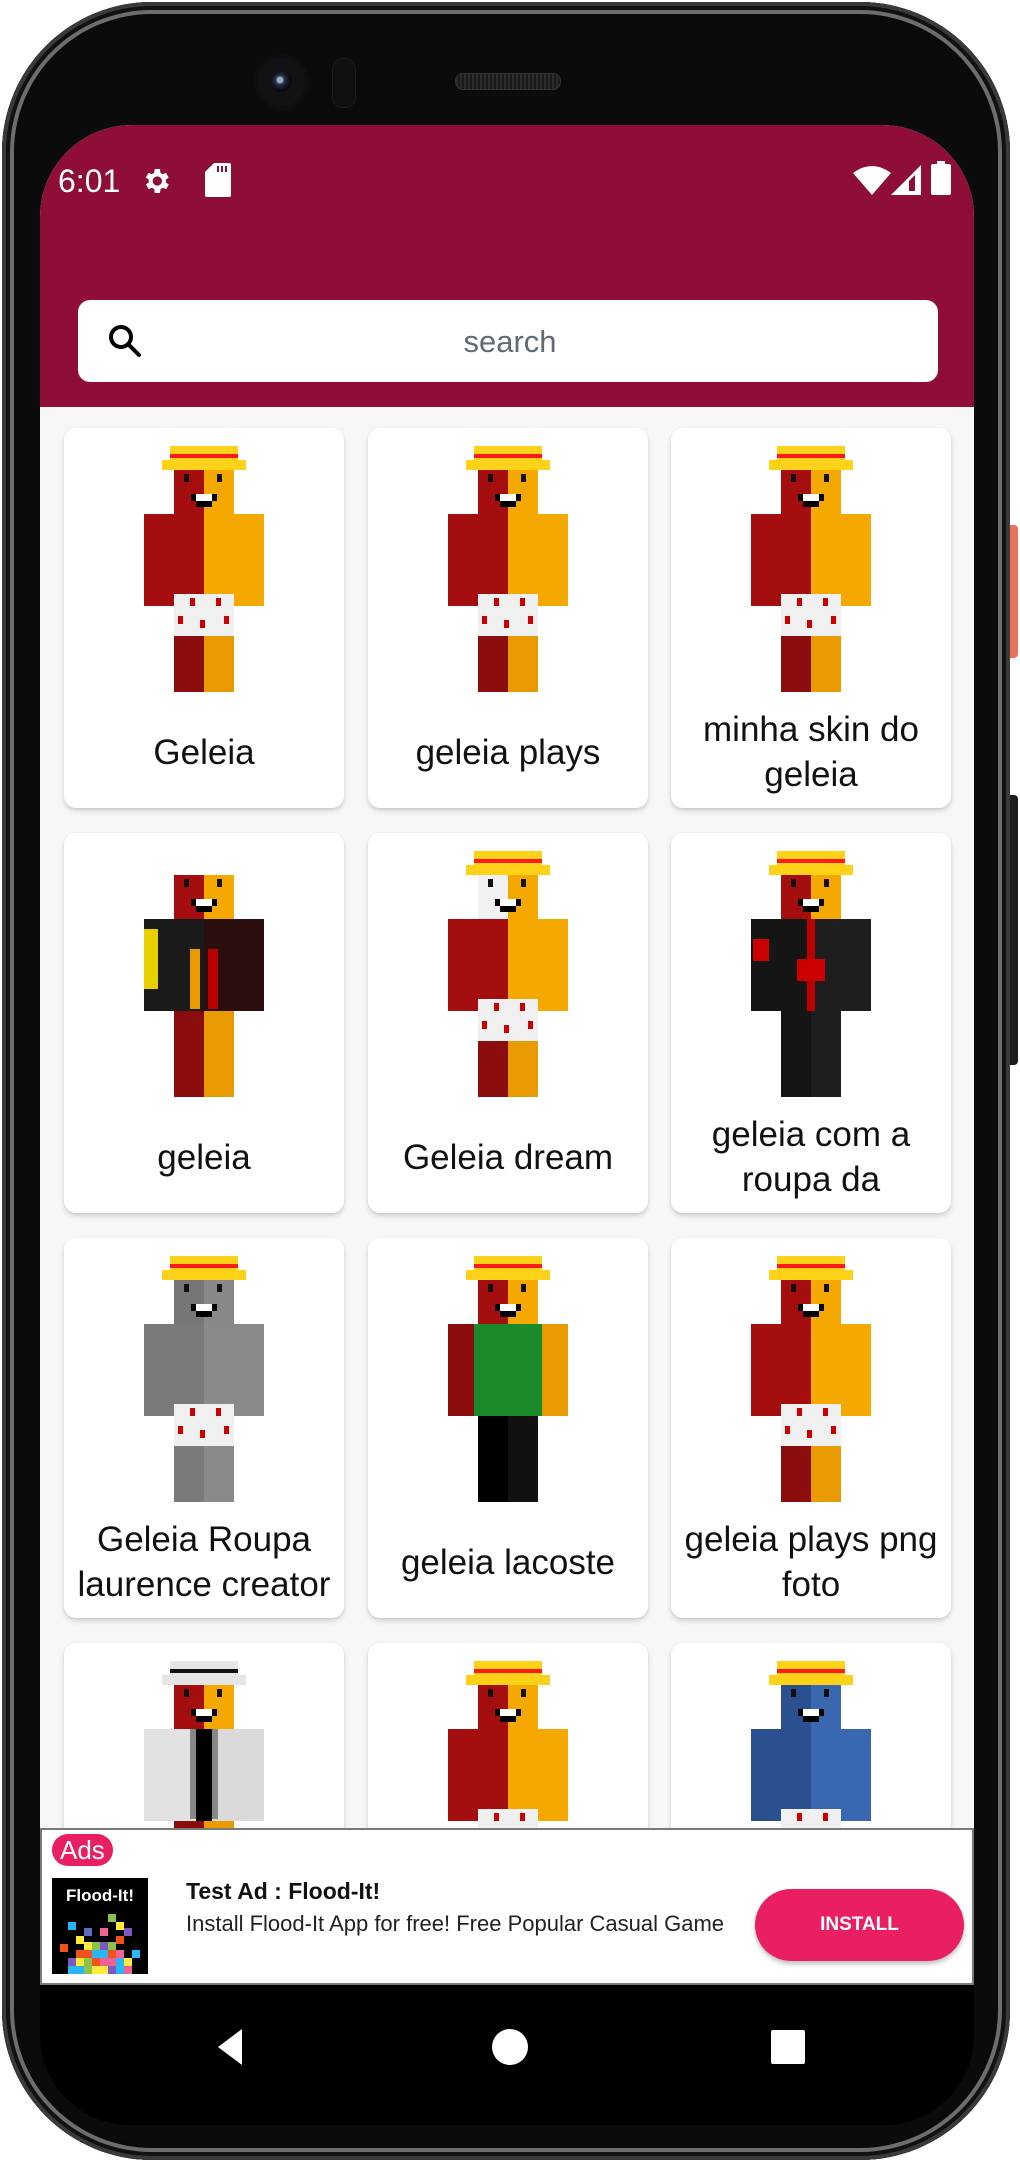 The height and width of the screenshot is (2163, 1020). I want to click on skin-name: geleia plays png foto, so click(811, 1562).